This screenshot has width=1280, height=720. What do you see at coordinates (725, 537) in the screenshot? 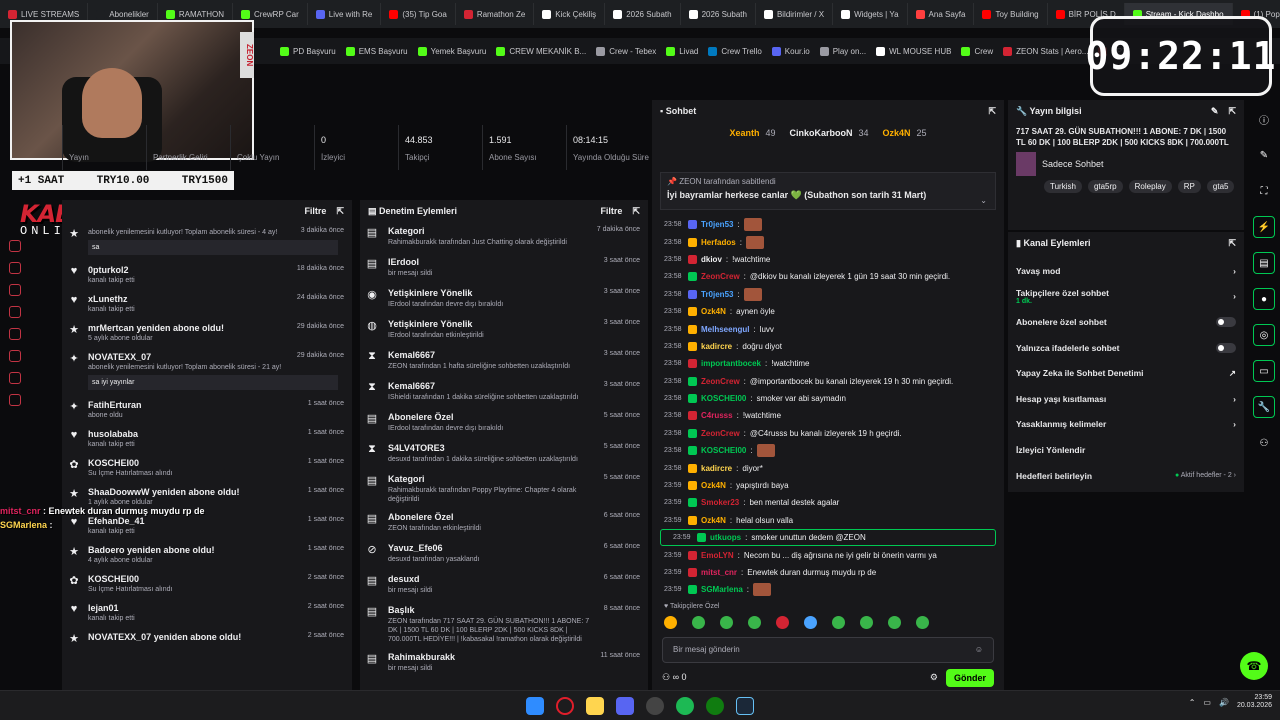
I see `chat-username: utkuops` at bounding box center [725, 537].